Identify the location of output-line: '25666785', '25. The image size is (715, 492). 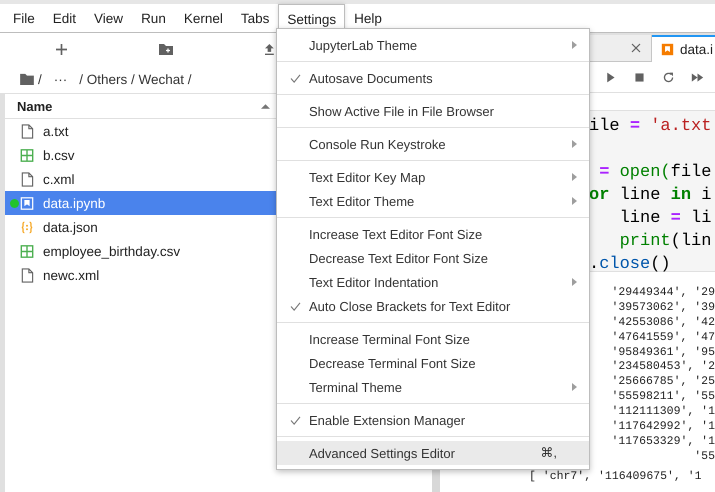
(663, 382).